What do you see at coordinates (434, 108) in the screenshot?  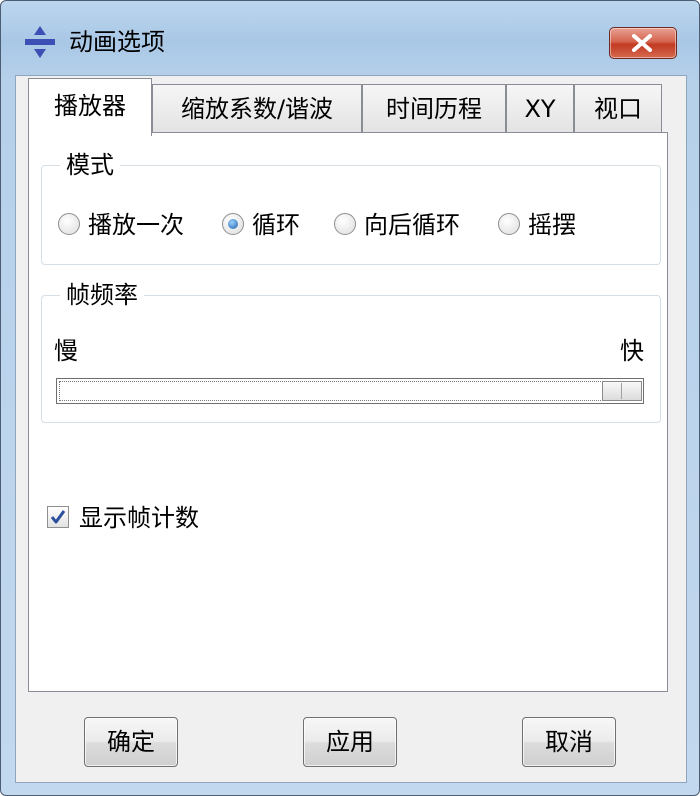 I see `tab-time-history: 时间历程` at bounding box center [434, 108].